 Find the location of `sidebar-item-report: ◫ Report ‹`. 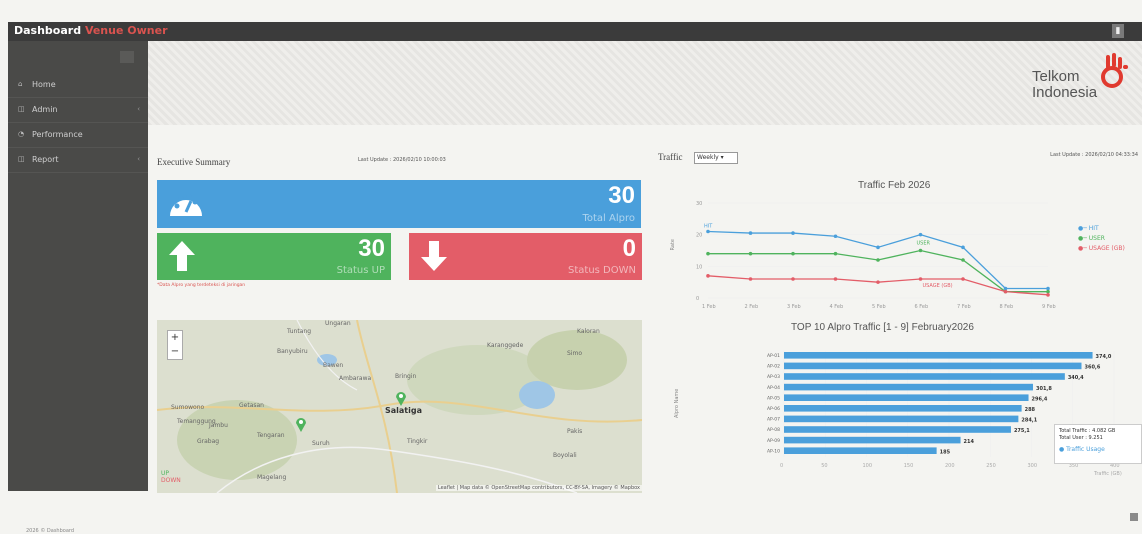

sidebar-item-report: ◫ Report ‹ is located at coordinates (78, 160).